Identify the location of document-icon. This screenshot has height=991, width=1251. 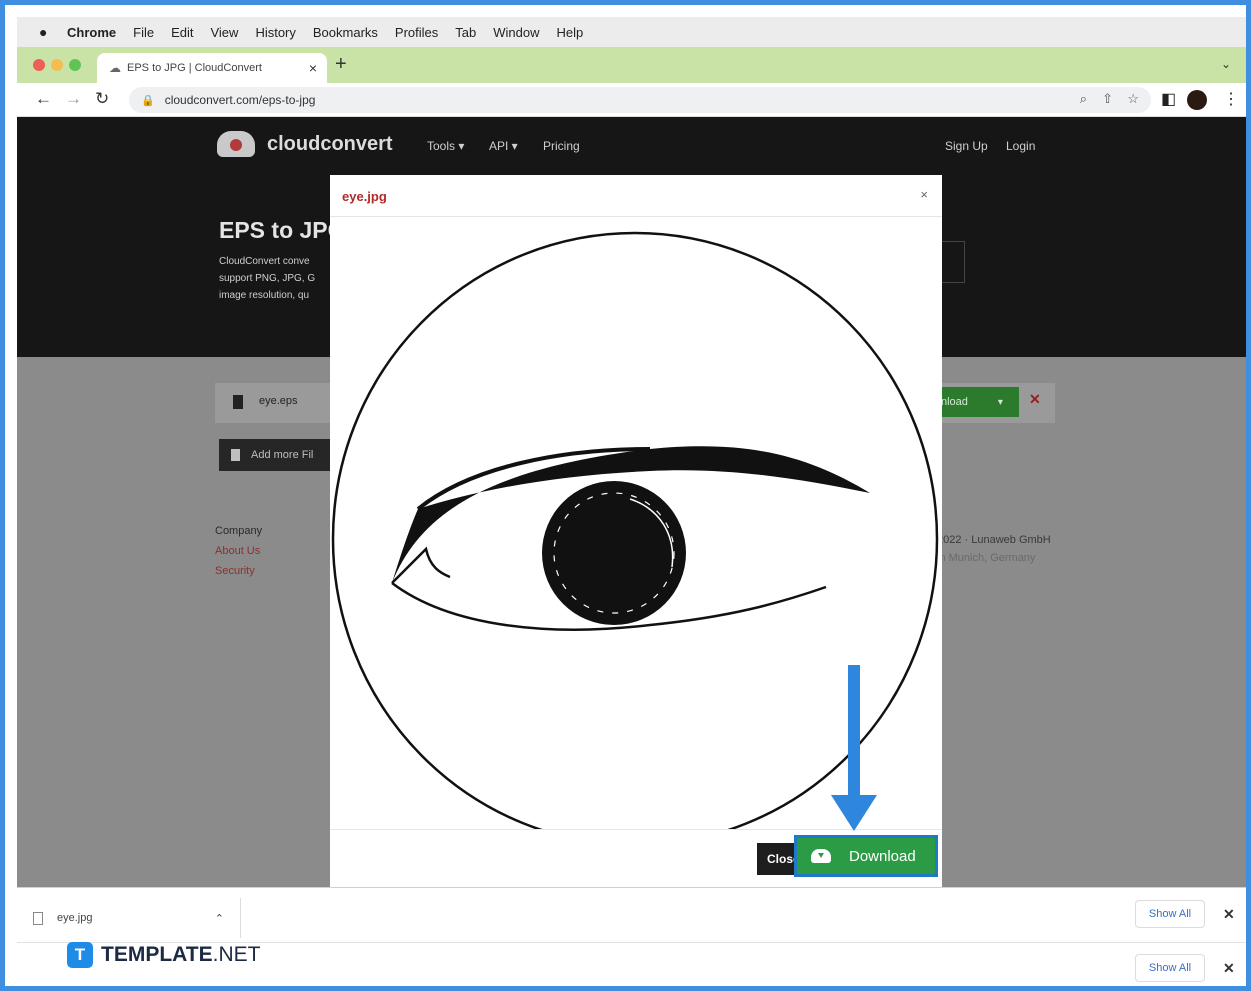
(38, 918).